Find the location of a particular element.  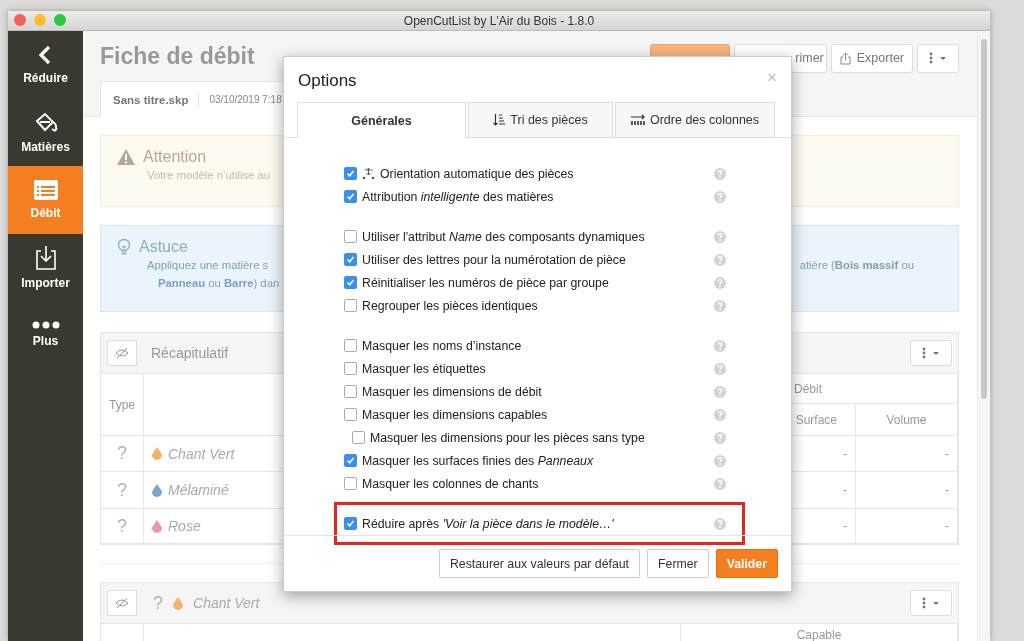

sort-icon is located at coordinates (500, 120).